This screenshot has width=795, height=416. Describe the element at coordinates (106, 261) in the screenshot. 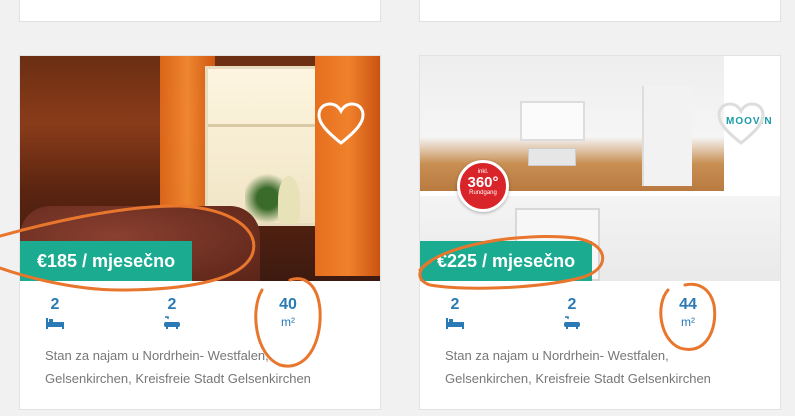

I see `price-badge: €185 / mjesečno` at that location.